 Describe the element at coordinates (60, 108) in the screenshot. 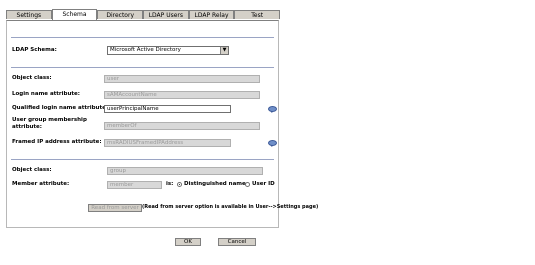

I see `qualified-login-label: Qualified login name attribute:` at that location.